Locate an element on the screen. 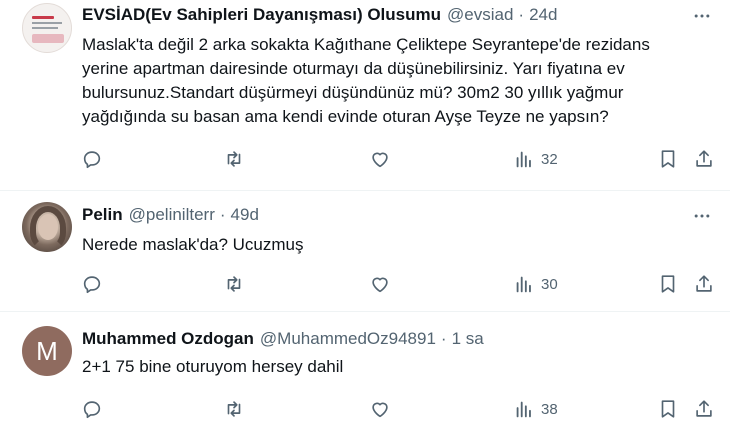 The height and width of the screenshot is (422, 730). avatar-initial: M is located at coordinates (47, 350).